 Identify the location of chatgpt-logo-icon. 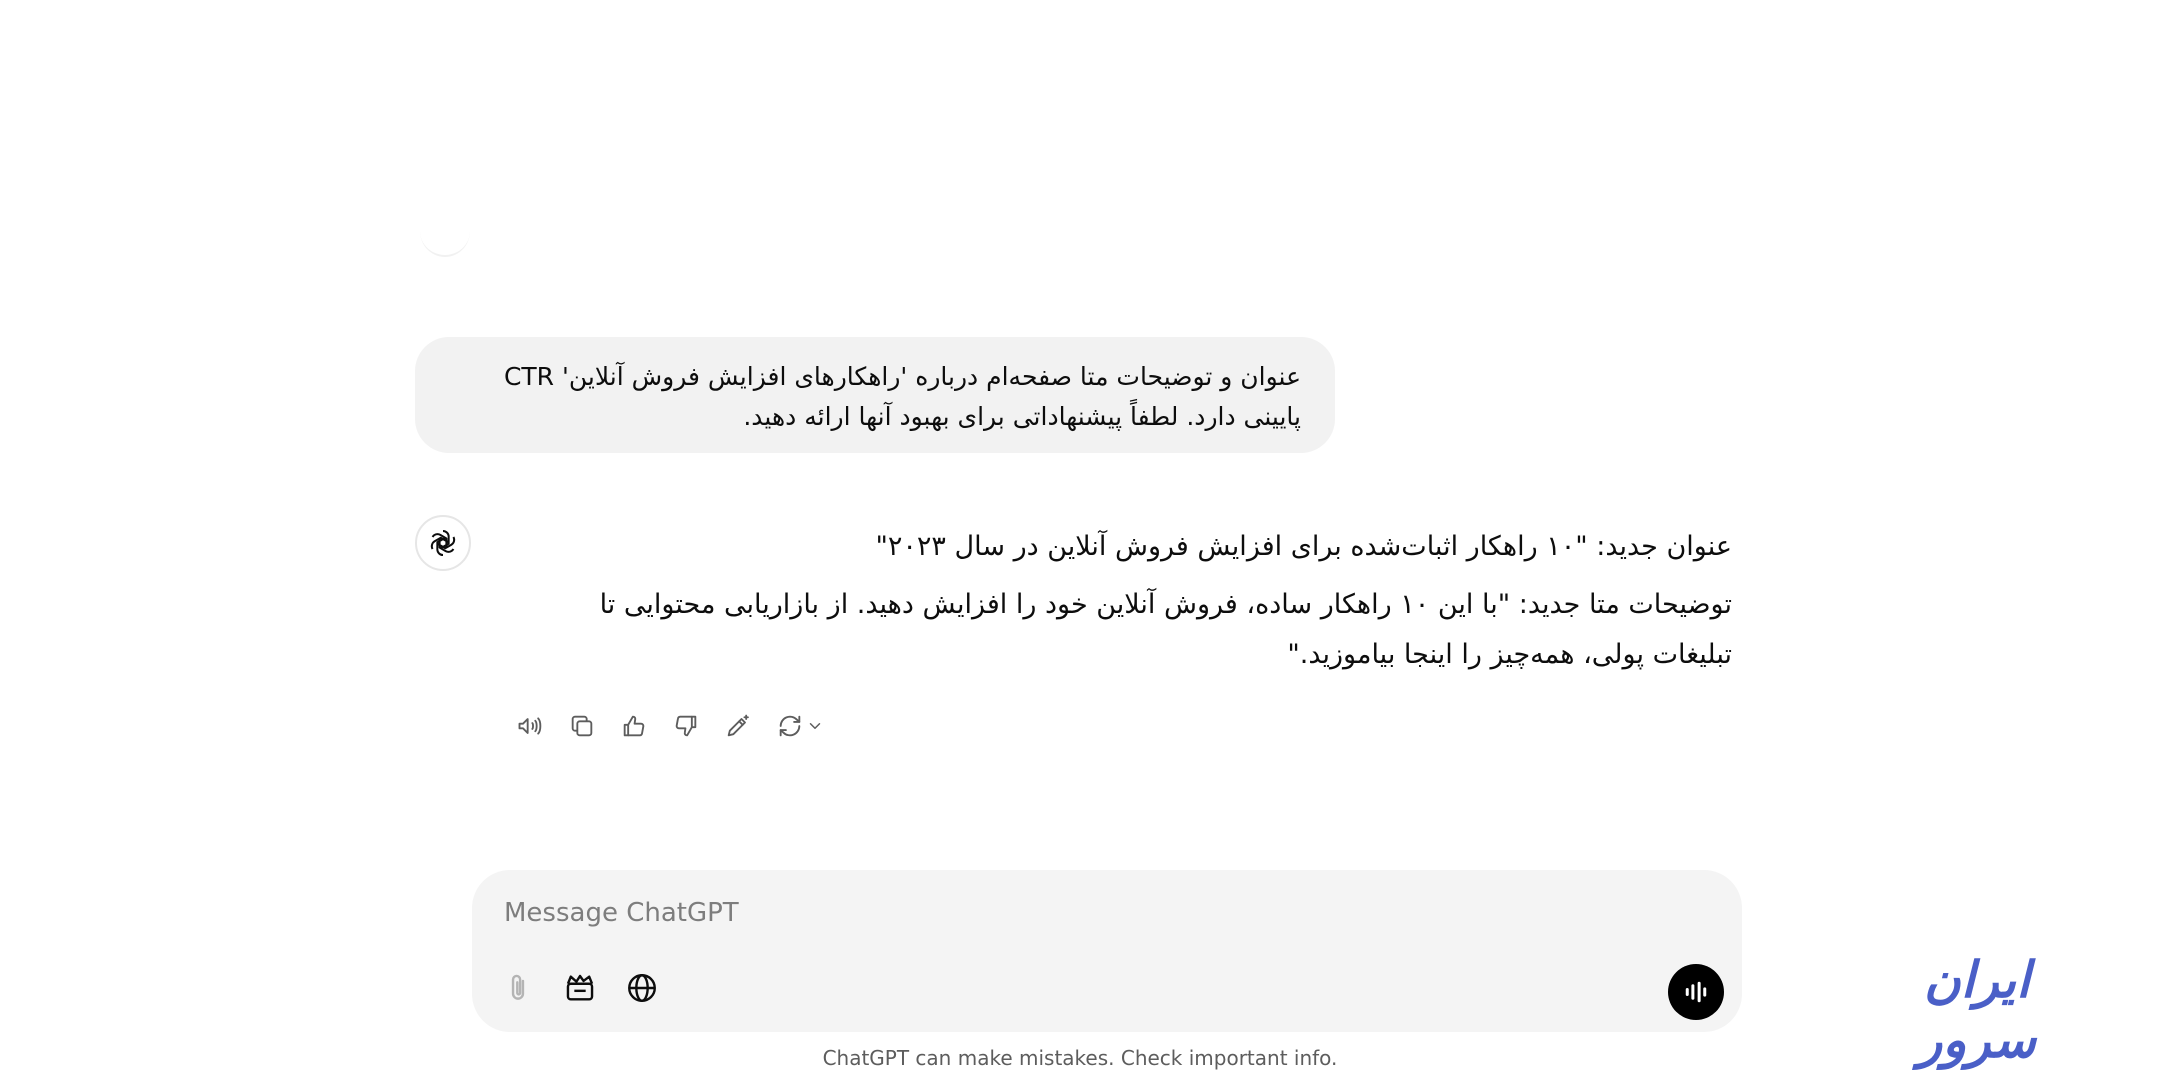
(443, 543).